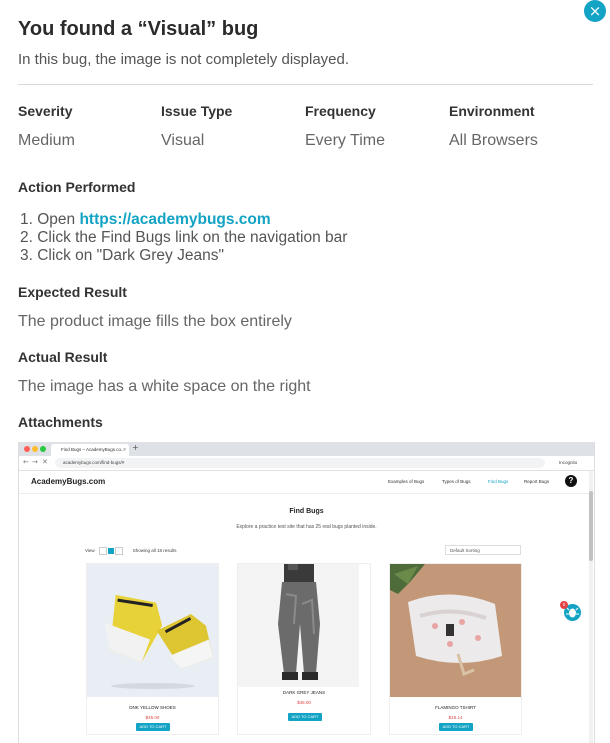  What do you see at coordinates (43, 449) in the screenshot?
I see `window-maximize-dot` at bounding box center [43, 449].